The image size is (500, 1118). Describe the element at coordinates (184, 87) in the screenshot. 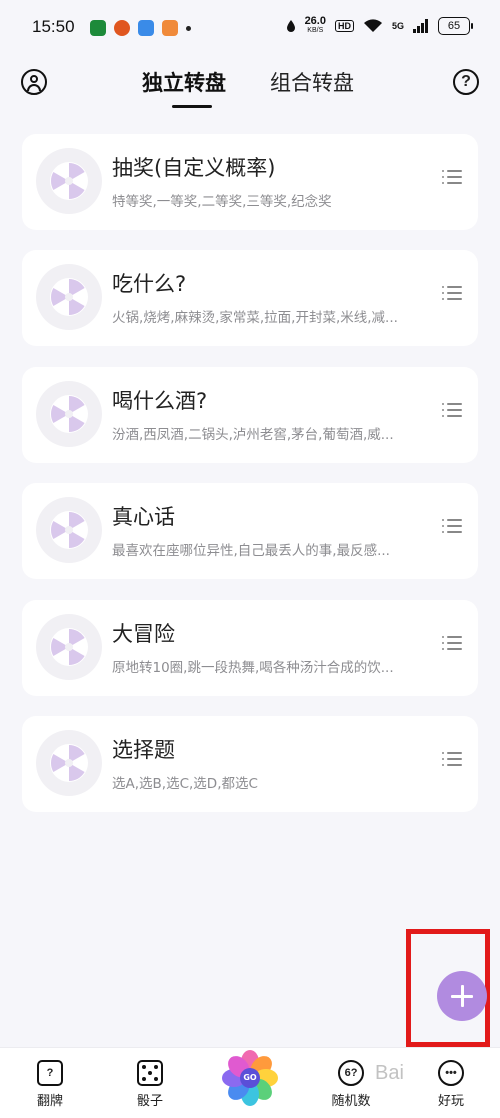

I see `tab-independent-wheel: 独立转盘` at that location.